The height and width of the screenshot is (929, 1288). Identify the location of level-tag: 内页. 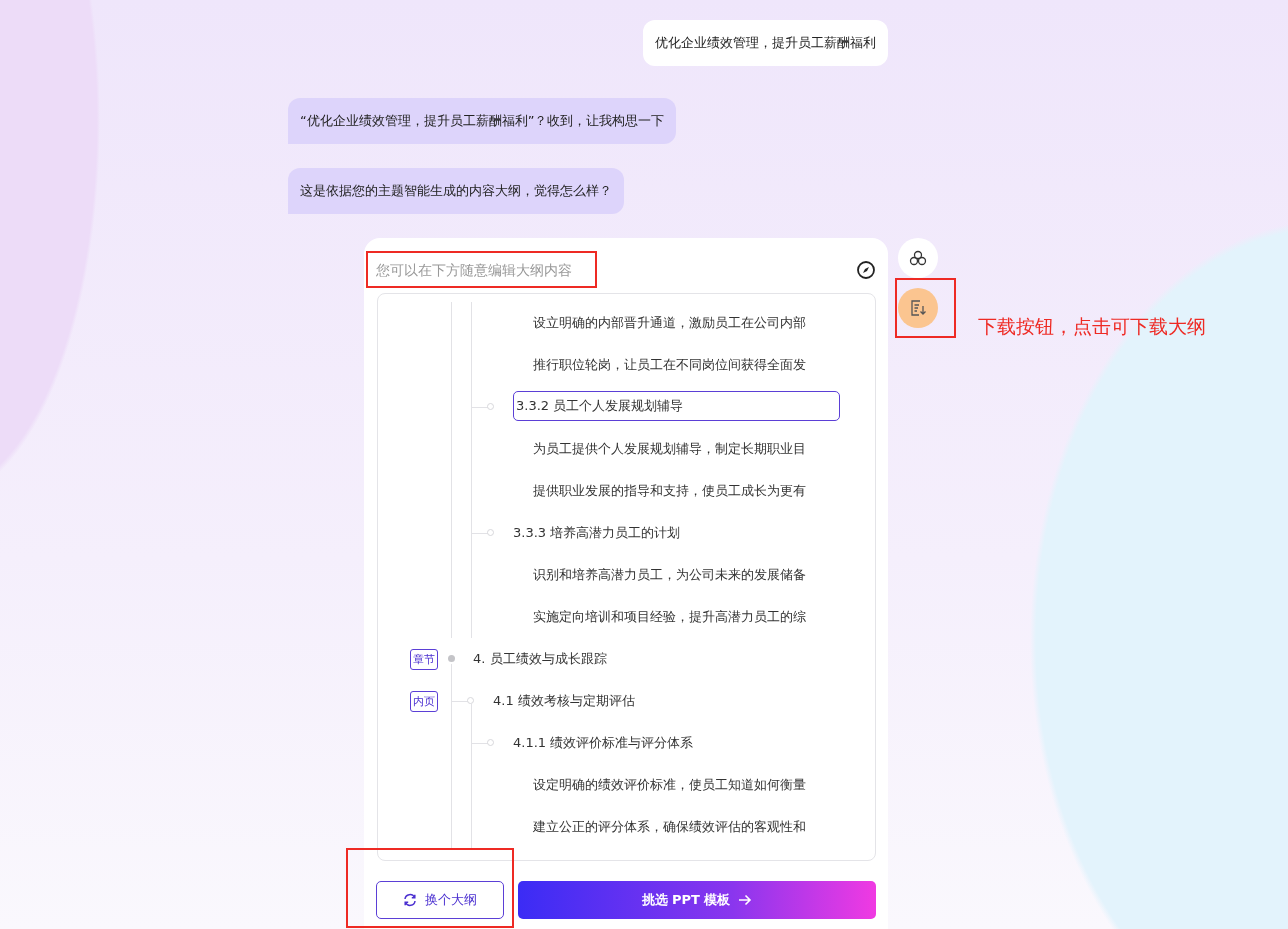
(424, 701).